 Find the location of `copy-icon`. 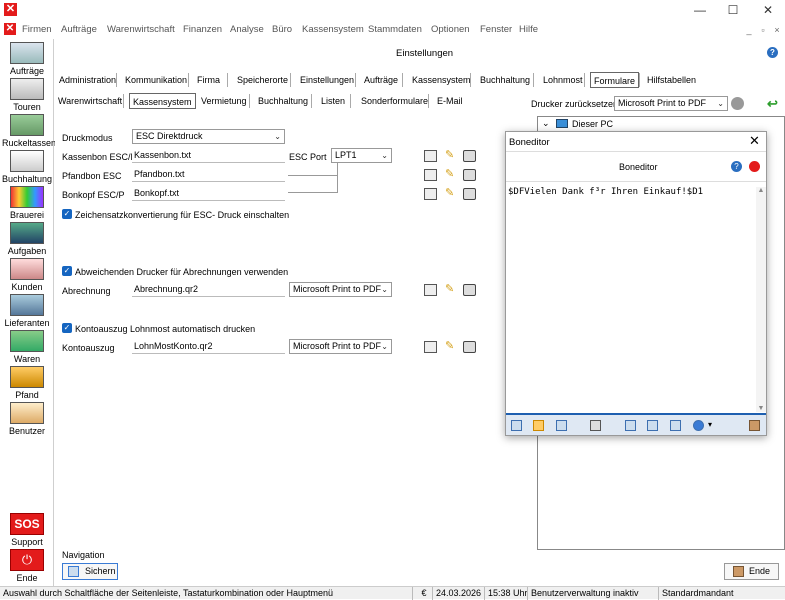

copy-icon is located at coordinates (652, 425).